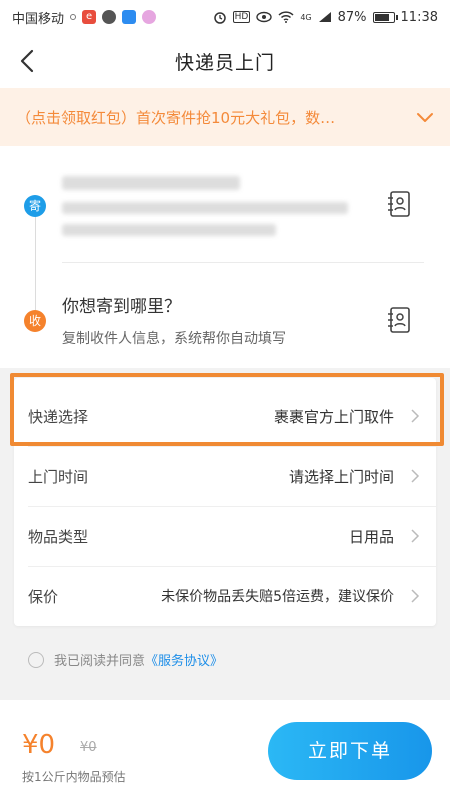 This screenshot has width=450, height=800. What do you see at coordinates (43, 596) in the screenshot?
I see `option-label: 保价` at bounding box center [43, 596].